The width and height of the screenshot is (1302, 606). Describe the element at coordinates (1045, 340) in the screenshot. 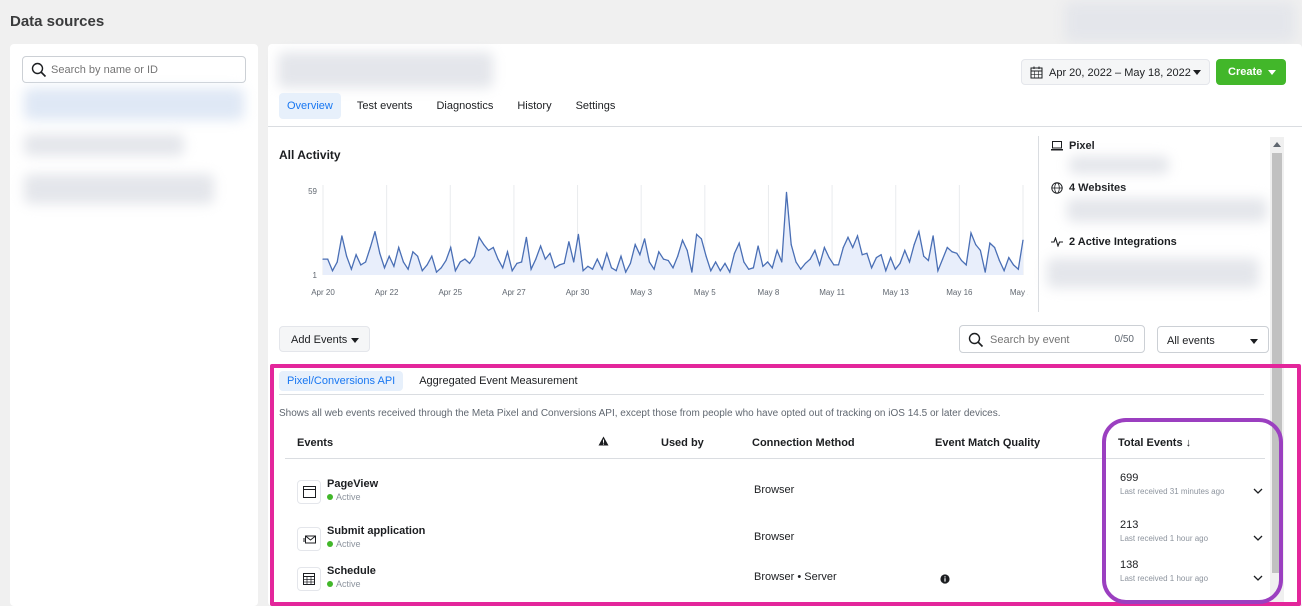

I see `event-search-input` at that location.